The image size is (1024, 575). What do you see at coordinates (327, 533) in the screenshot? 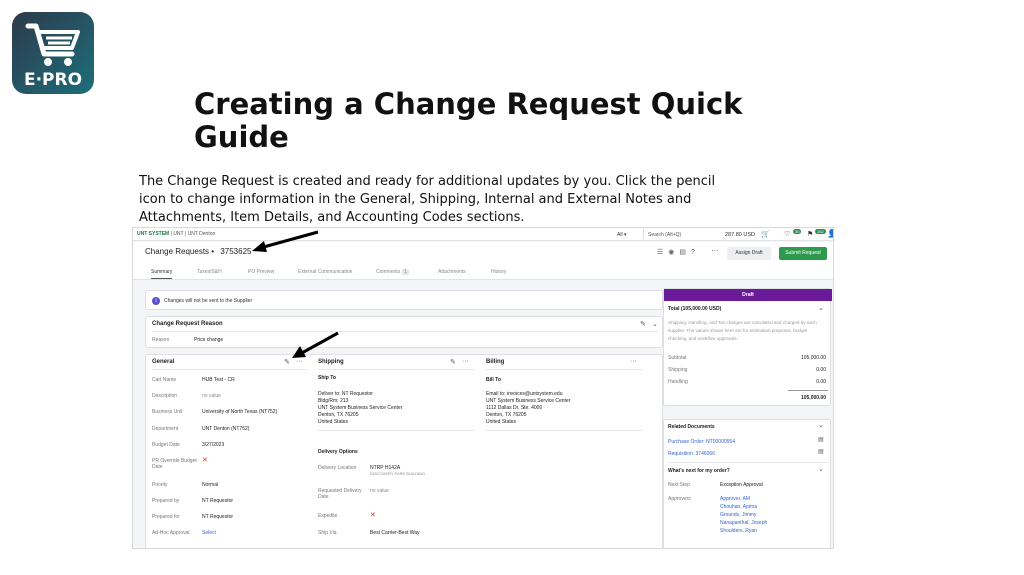
I see `shipping-row-label: Ship Via` at bounding box center [327, 533].